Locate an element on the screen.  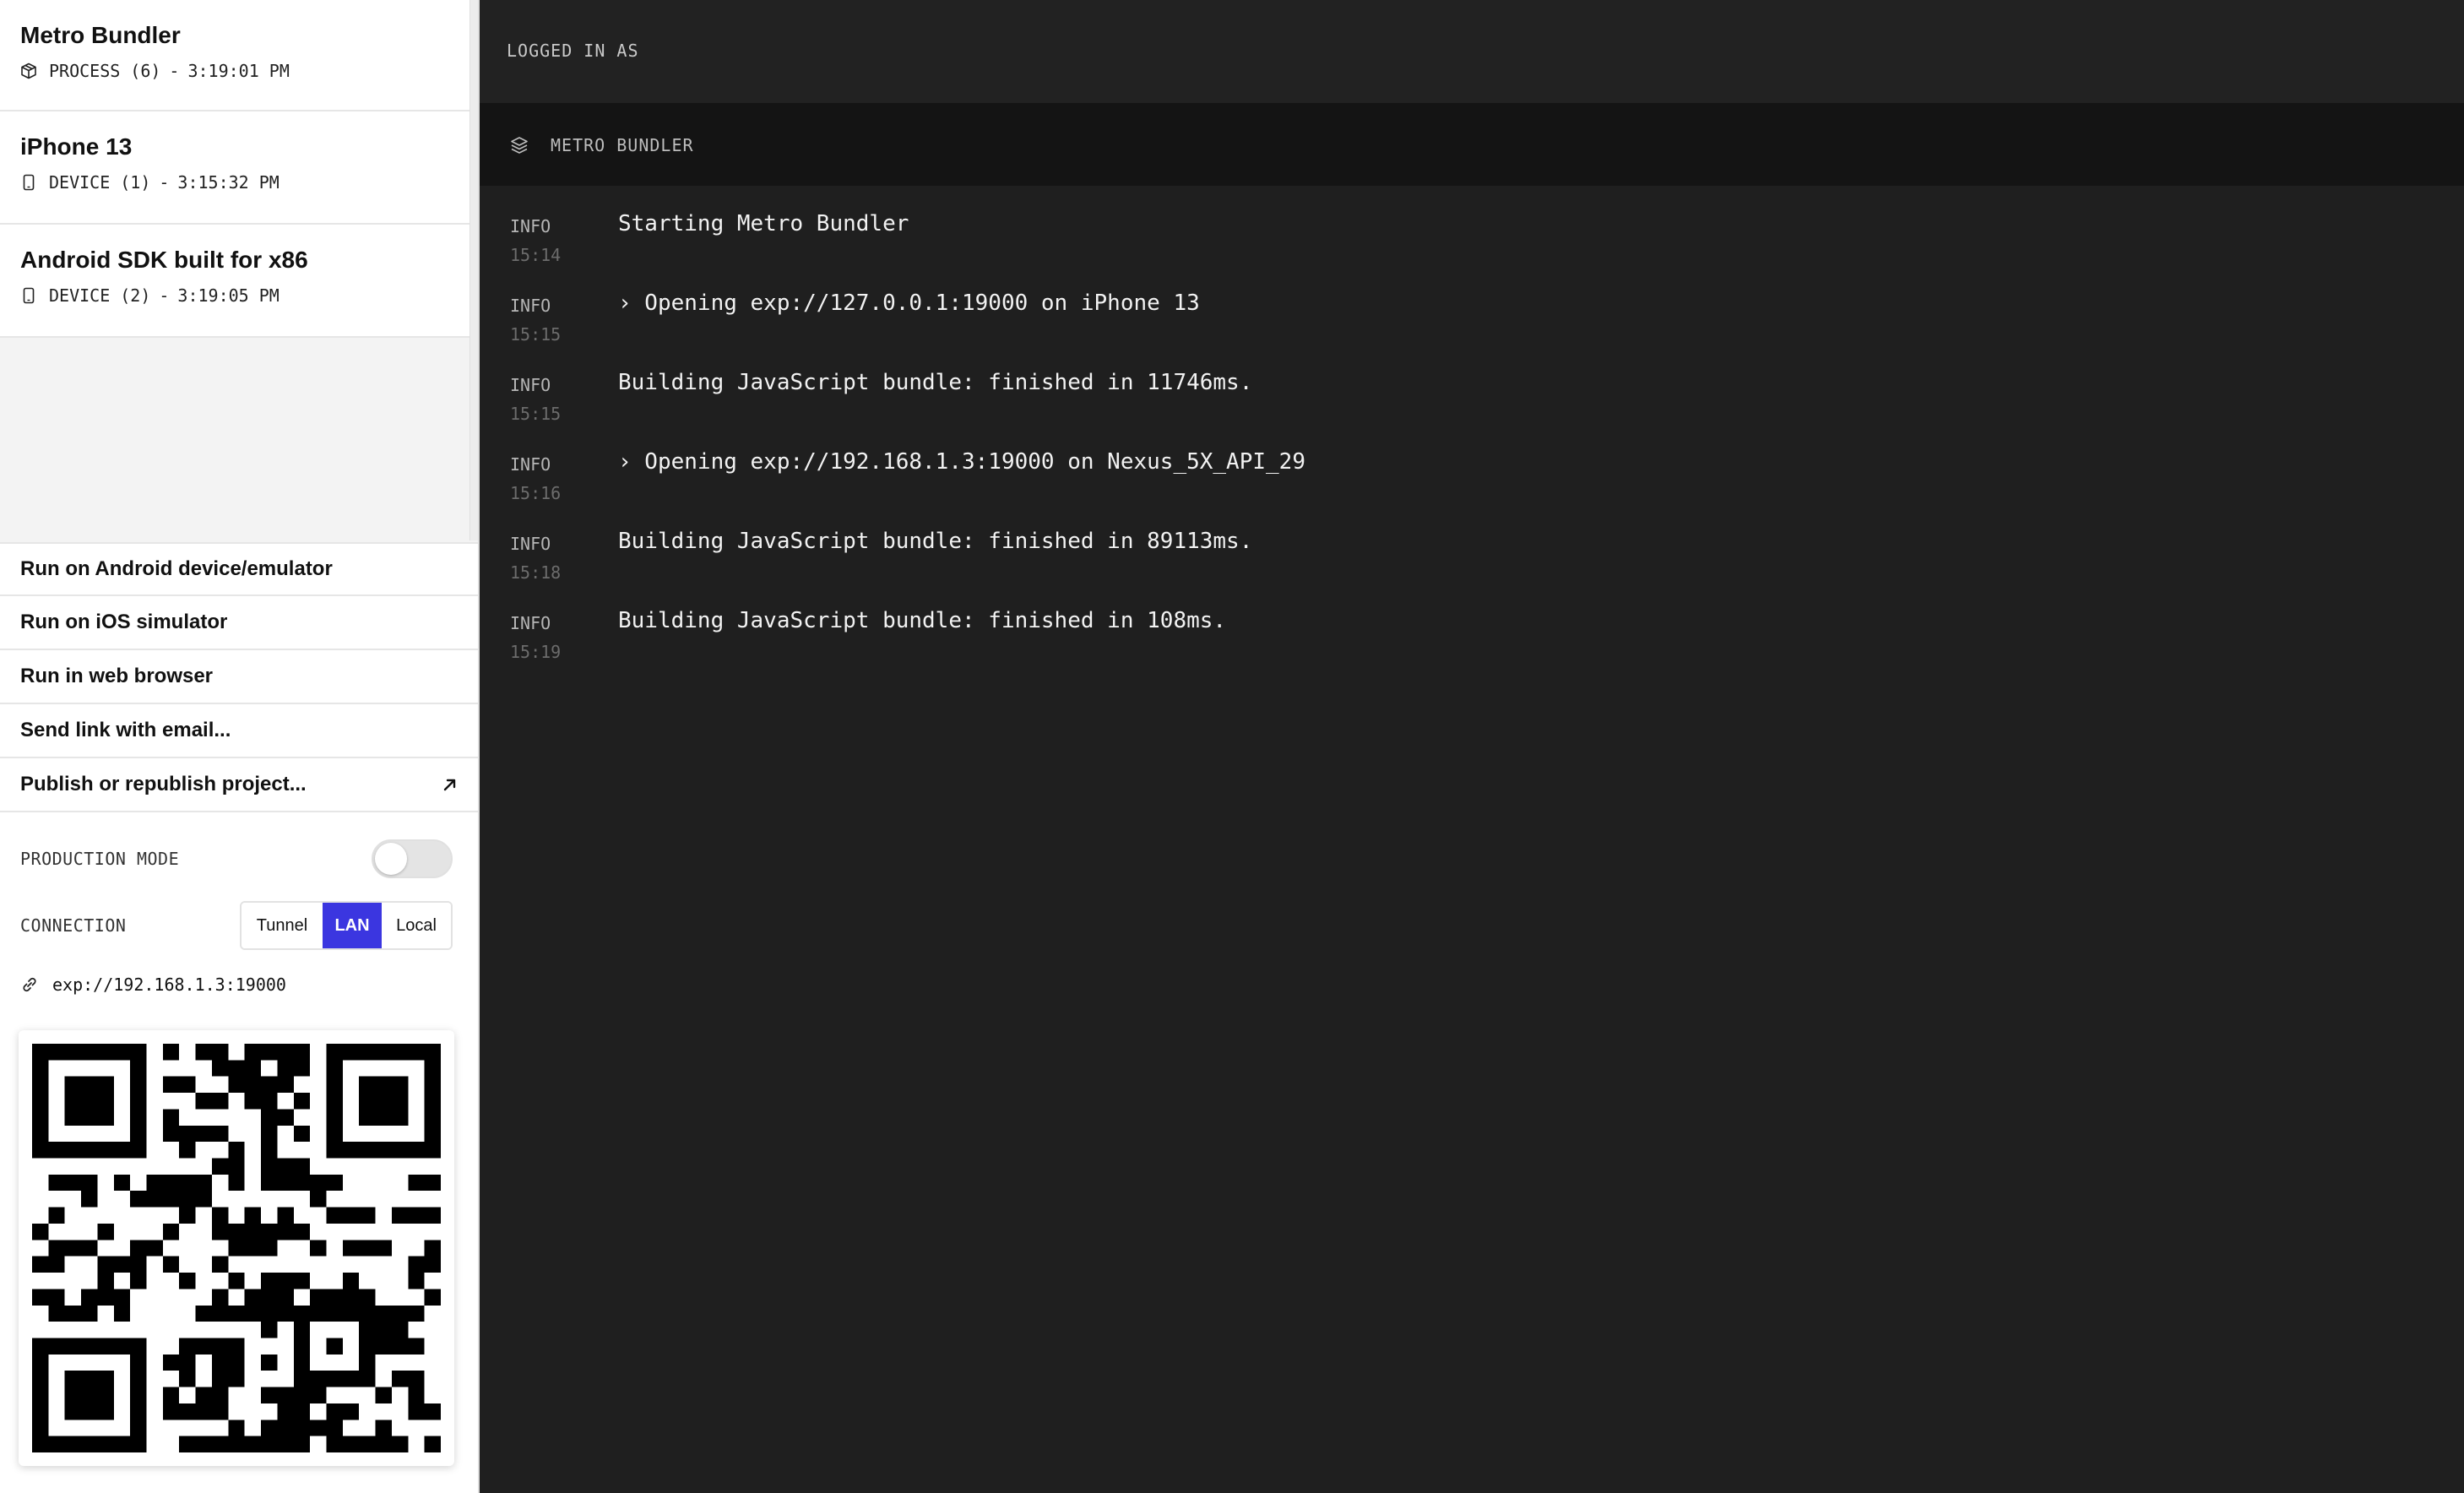
project-url-row: exp://192.168.1.3:19000 is located at coordinates (153, 985).